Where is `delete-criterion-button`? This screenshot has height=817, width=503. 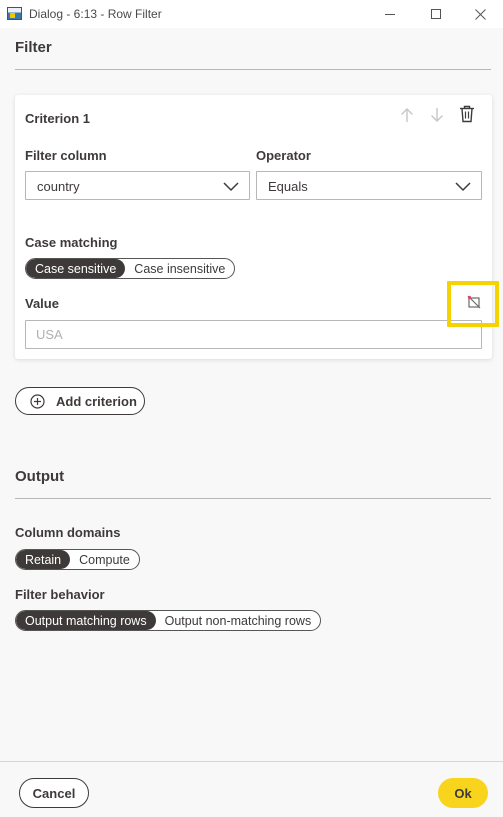
delete-criterion-button is located at coordinates (467, 114).